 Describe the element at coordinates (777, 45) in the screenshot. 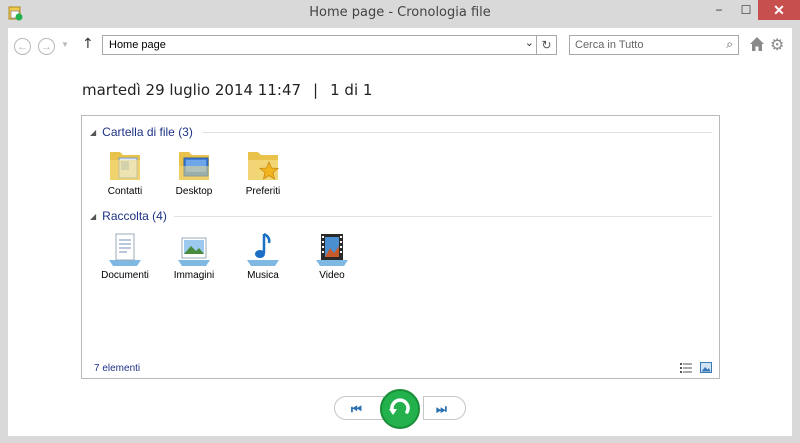

I see `gear-icon: ⚙` at that location.